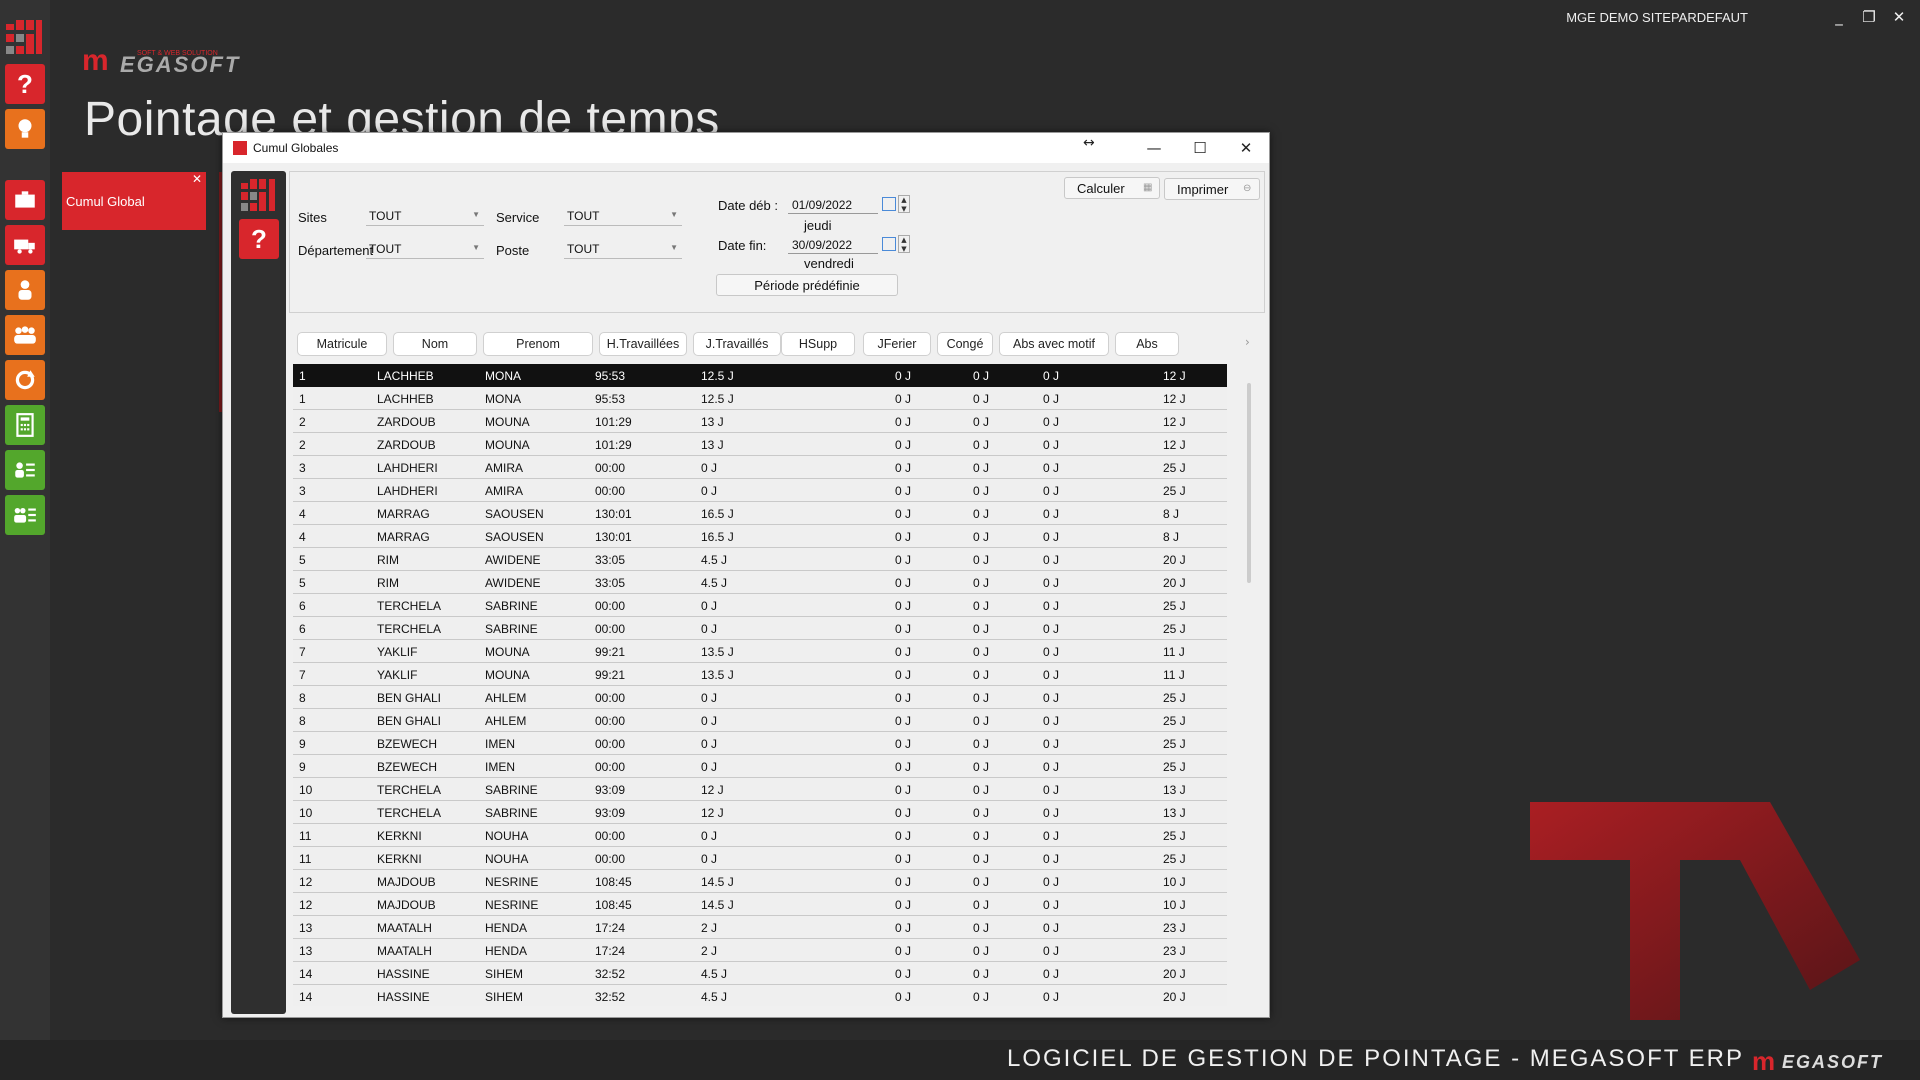 The height and width of the screenshot is (1080, 1920). What do you see at coordinates (25, 335) in the screenshot?
I see `group-icon` at bounding box center [25, 335].